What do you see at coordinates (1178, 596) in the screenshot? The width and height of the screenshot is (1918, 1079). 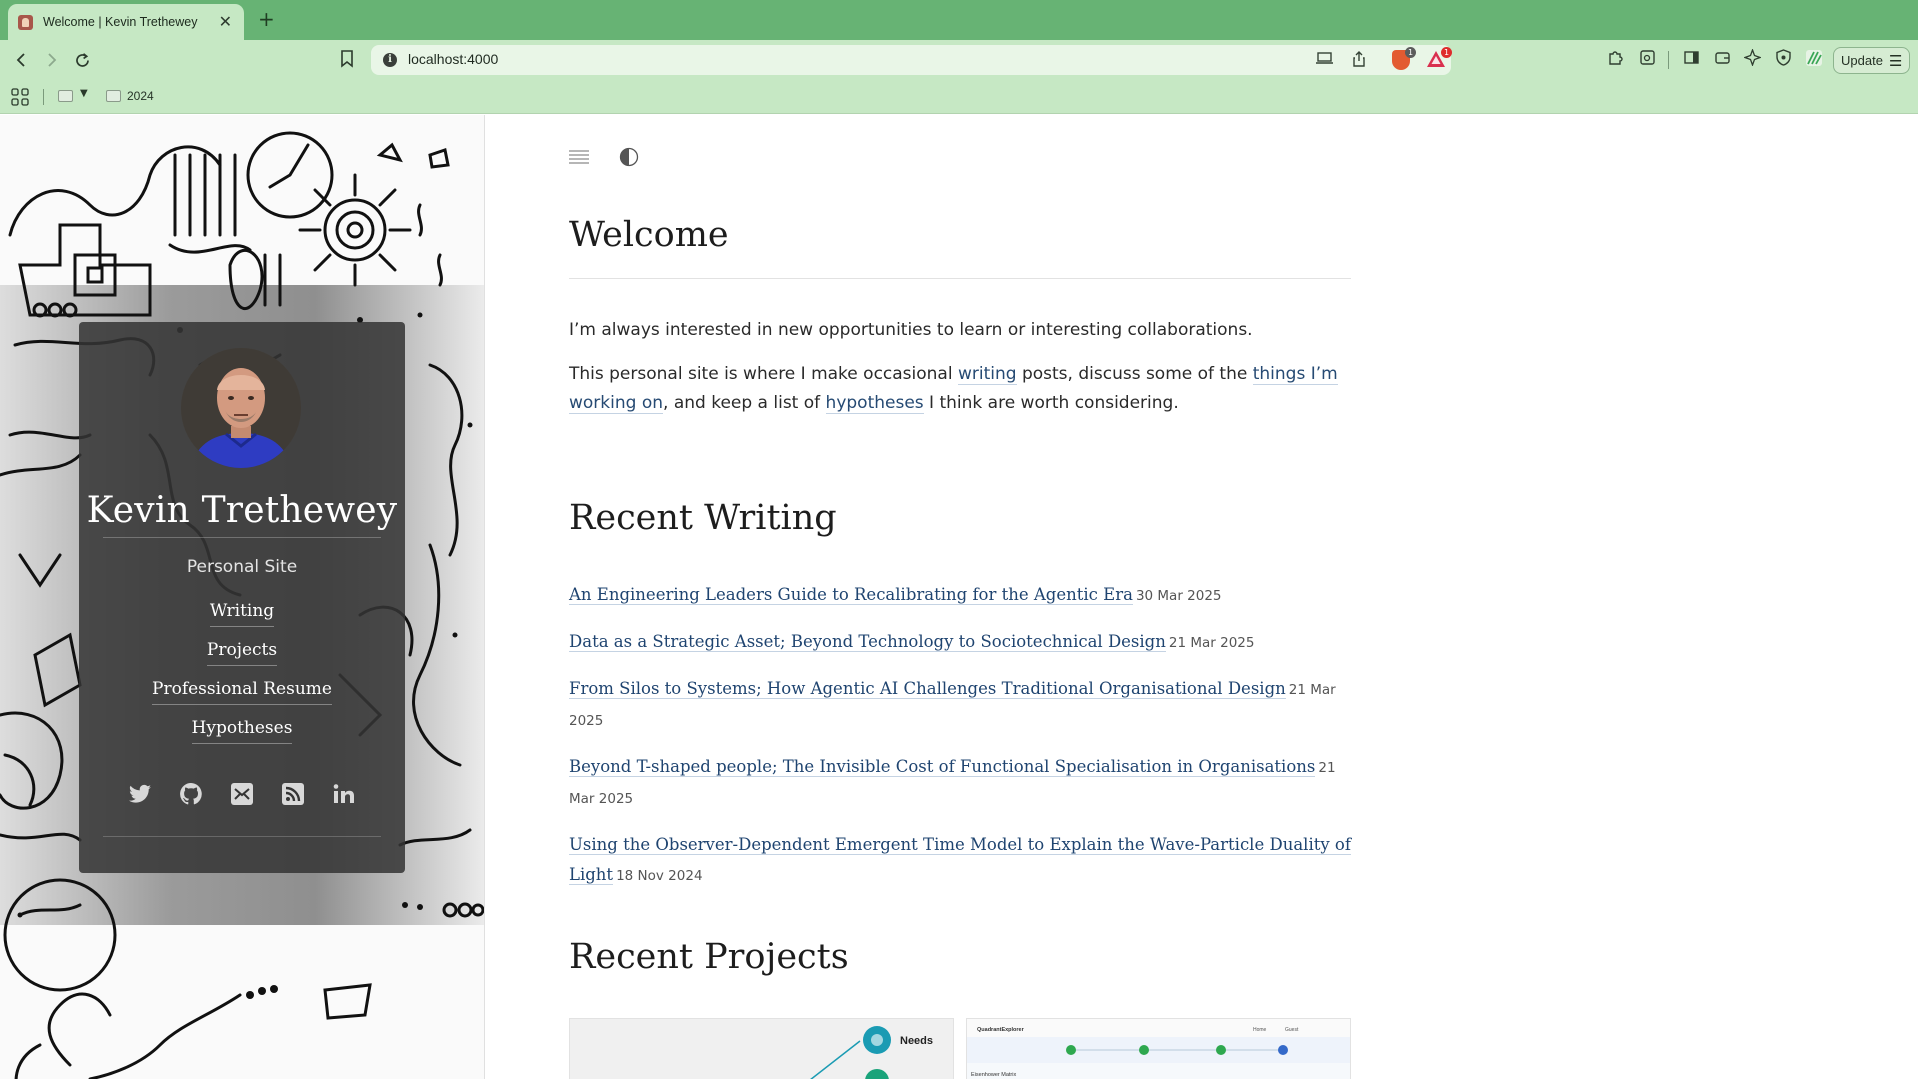 I see `post-date: 30 Mar 2025` at bounding box center [1178, 596].